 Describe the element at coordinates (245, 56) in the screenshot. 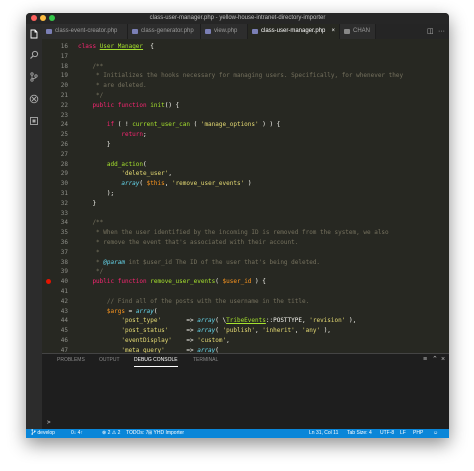

I see `code-line: 17` at that location.